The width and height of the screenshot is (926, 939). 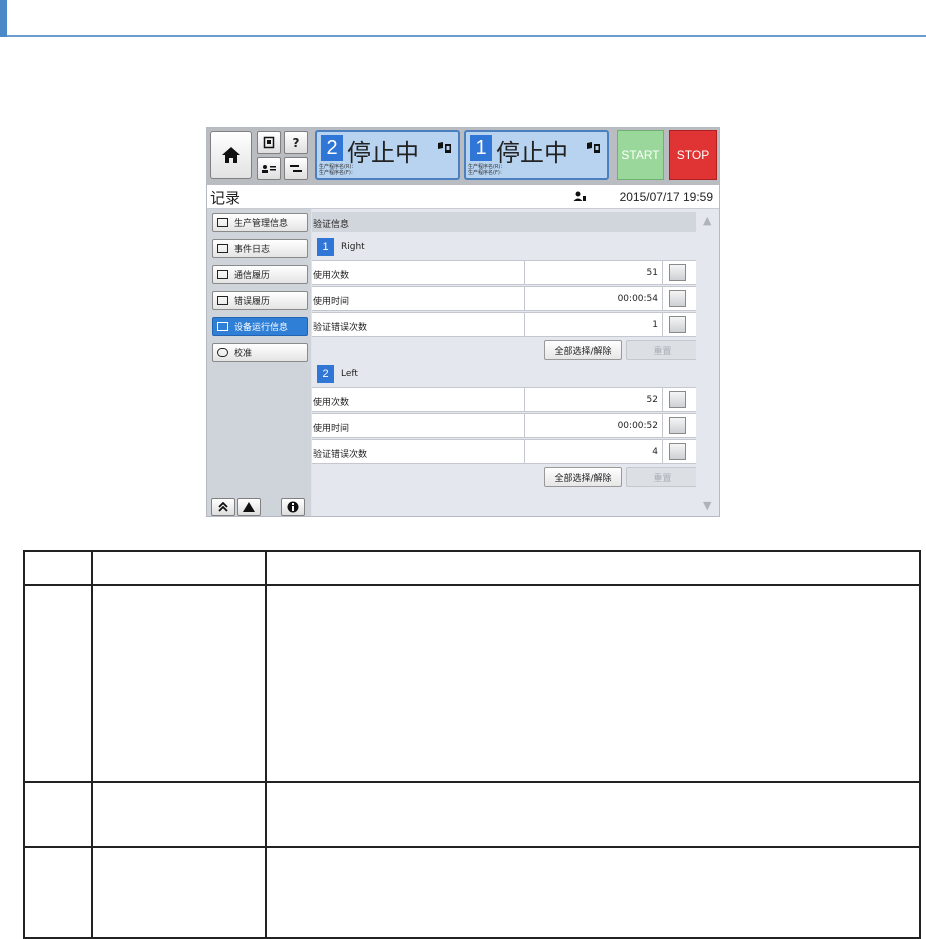 I want to click on collapse-button, so click(x=223, y=507).